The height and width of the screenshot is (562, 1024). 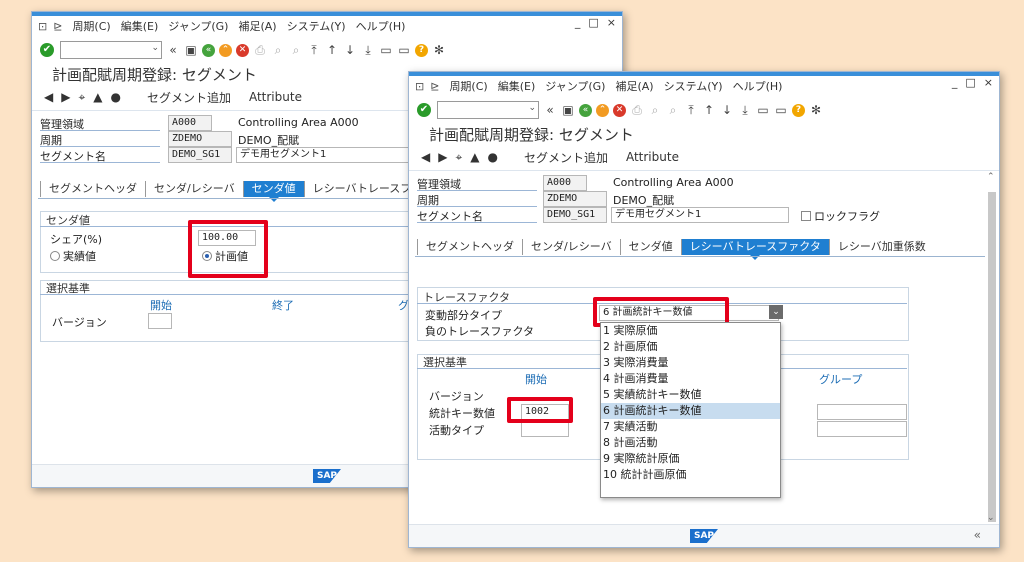 I want to click on save-icon: ▣, so click(x=568, y=110).